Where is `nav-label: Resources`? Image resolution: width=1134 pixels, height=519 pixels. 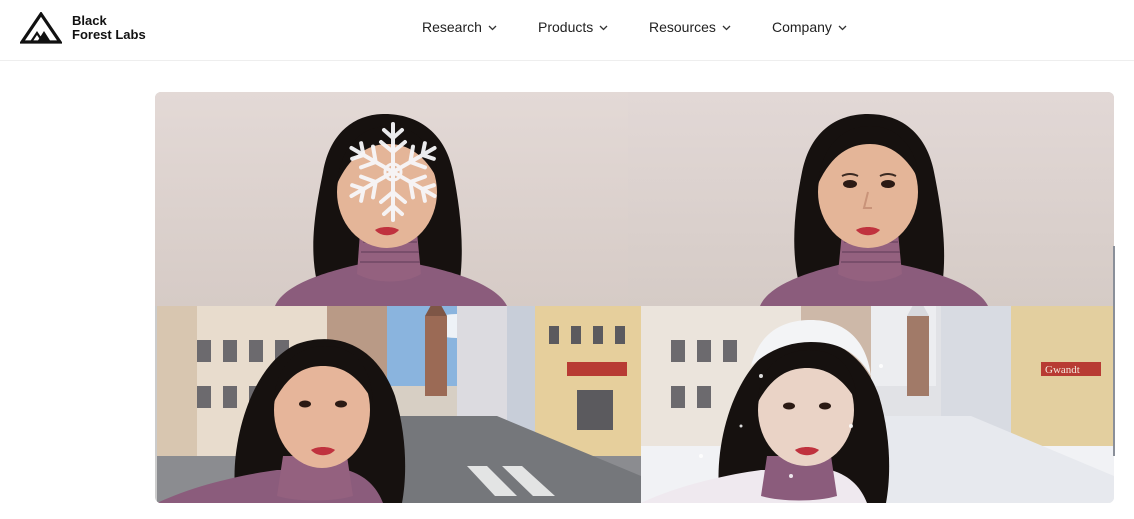
nav-label: Resources is located at coordinates (682, 27).